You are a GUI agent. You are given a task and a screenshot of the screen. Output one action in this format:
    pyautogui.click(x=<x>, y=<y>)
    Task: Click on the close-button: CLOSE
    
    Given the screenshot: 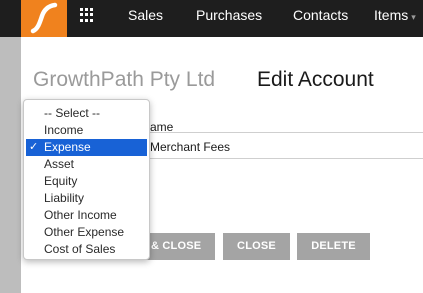 What is the action you would take?
    pyautogui.click(x=256, y=246)
    